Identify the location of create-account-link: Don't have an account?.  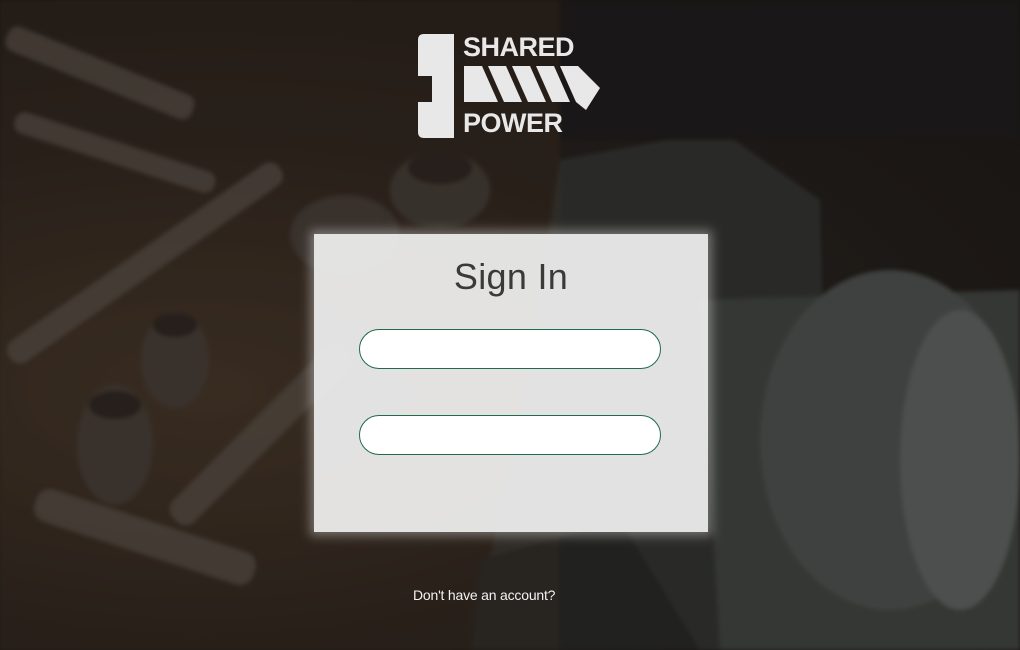
(484, 595).